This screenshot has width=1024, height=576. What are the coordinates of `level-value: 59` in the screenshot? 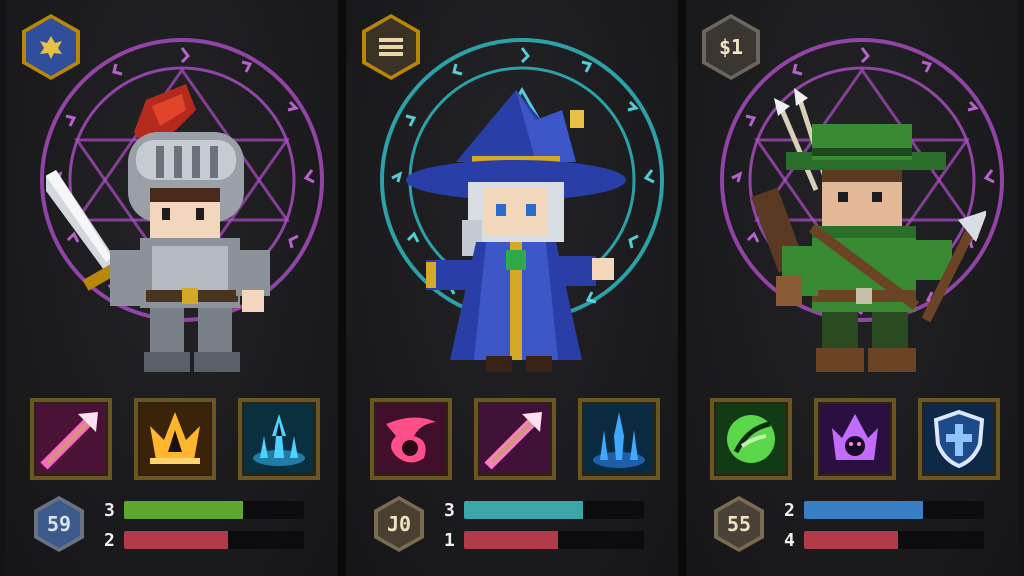 It's located at (59, 524).